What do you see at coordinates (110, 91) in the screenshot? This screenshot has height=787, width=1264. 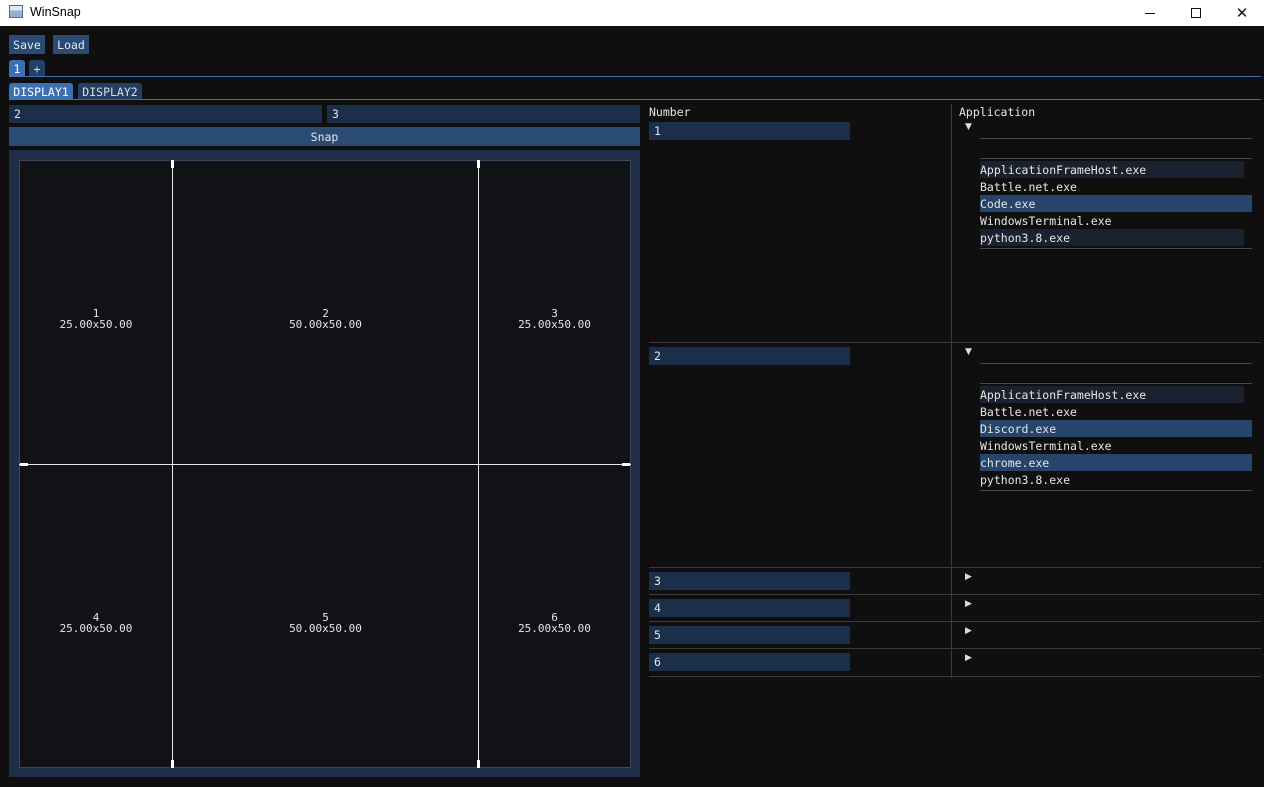 I see `tab-display2: DISPLAY2` at bounding box center [110, 91].